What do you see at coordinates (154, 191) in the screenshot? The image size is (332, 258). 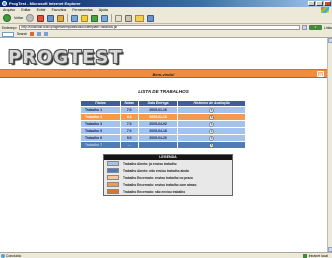 I see `legend-text: Trabalho Encerrado: não enviou trabalho` at bounding box center [154, 191].